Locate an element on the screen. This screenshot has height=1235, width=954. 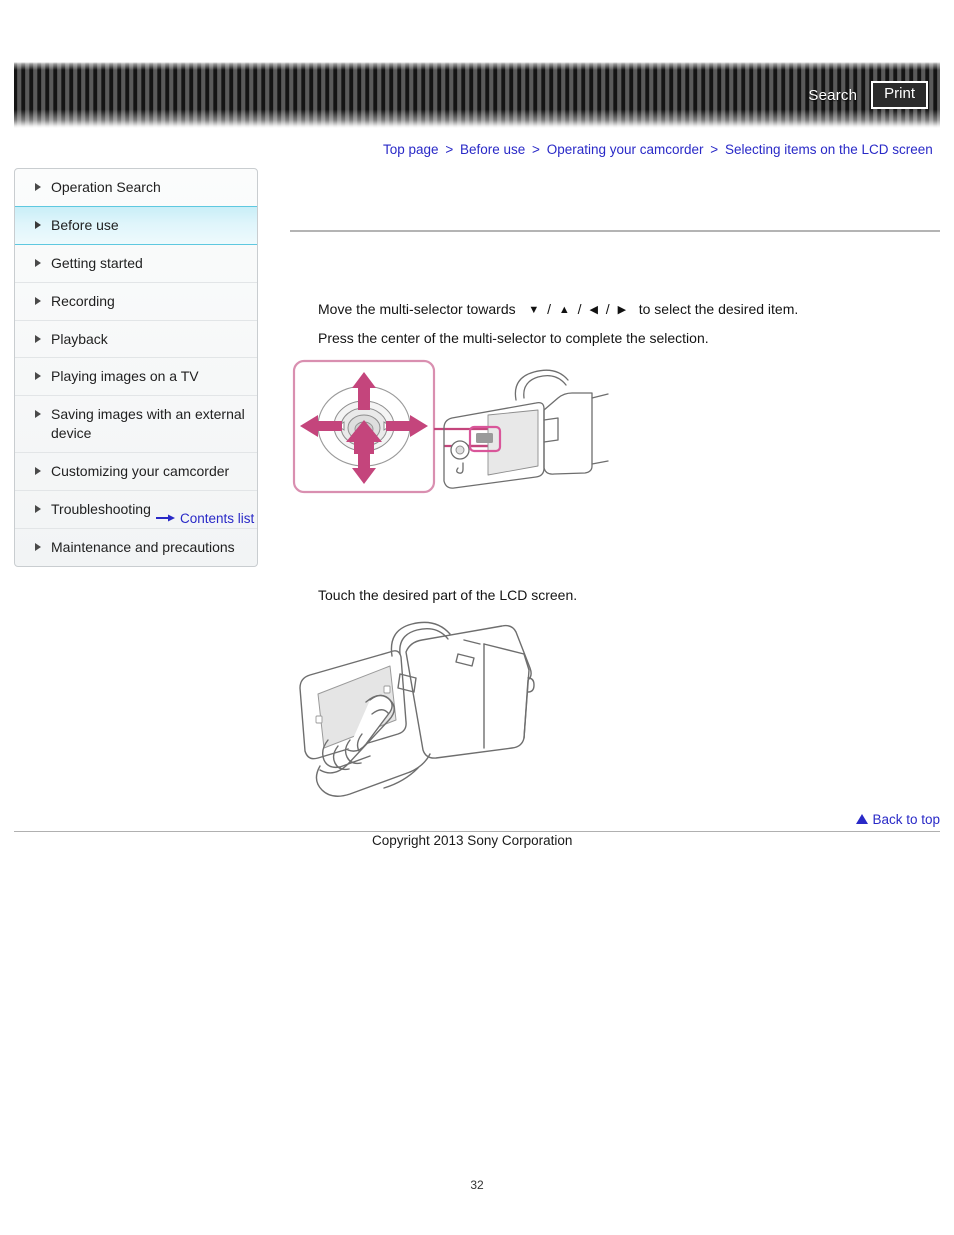
header-fade-overlay is located at coordinates (477, 95).